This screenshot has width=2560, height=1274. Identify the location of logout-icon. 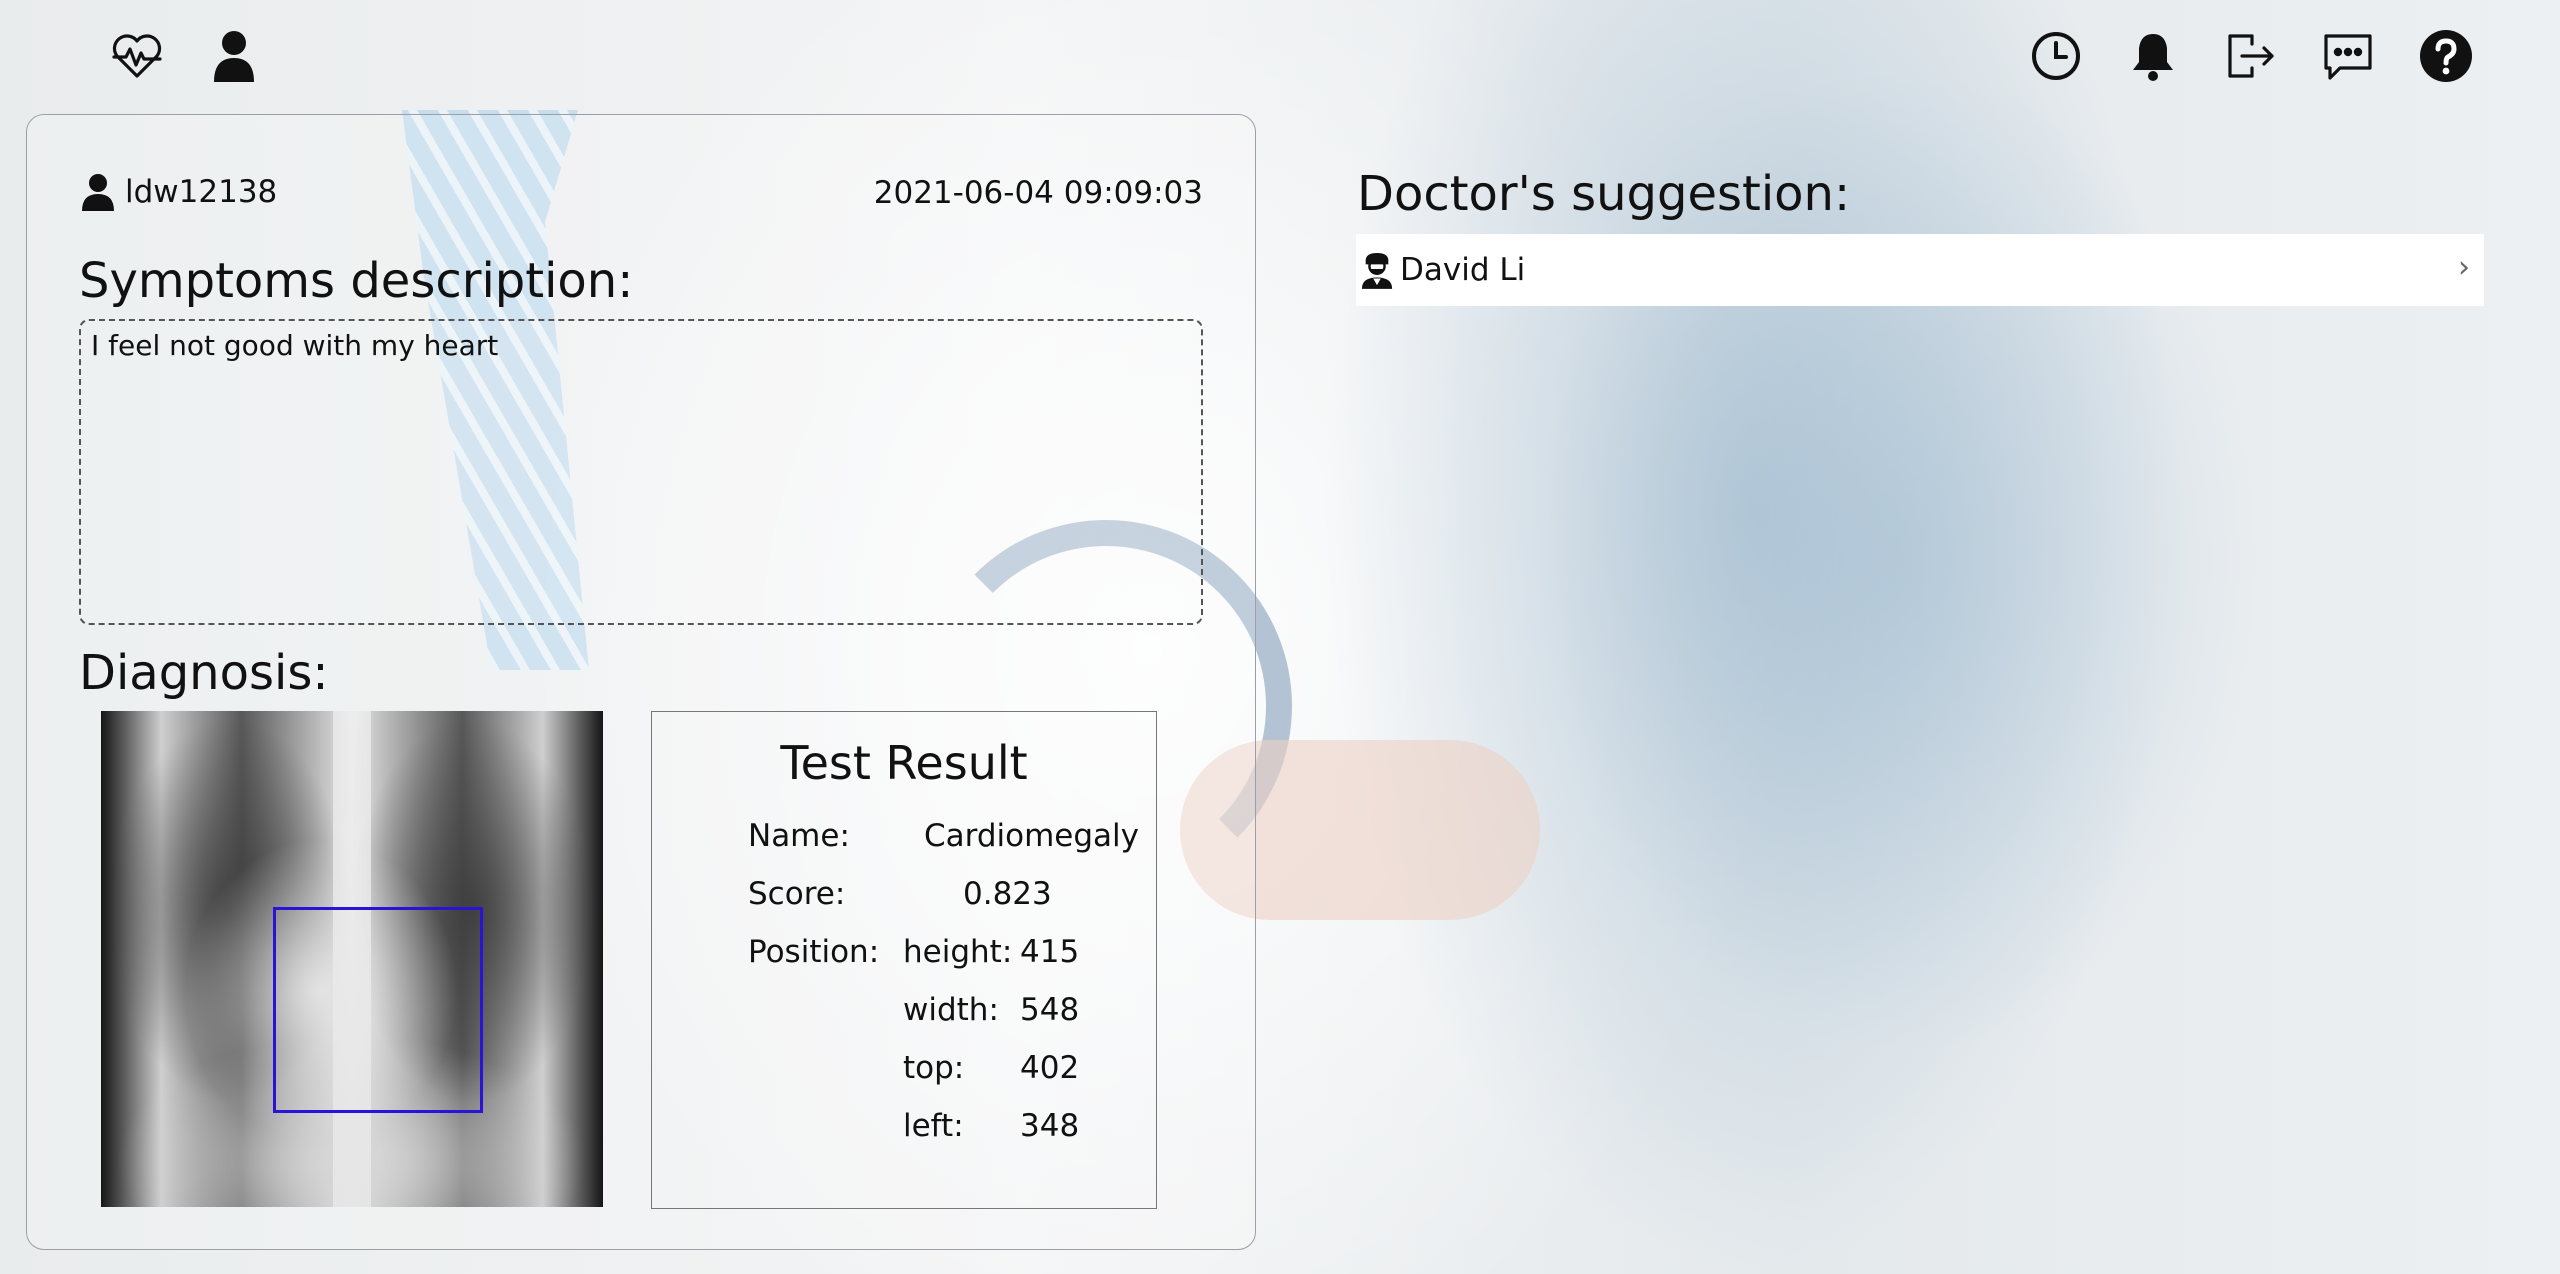
(2250, 56).